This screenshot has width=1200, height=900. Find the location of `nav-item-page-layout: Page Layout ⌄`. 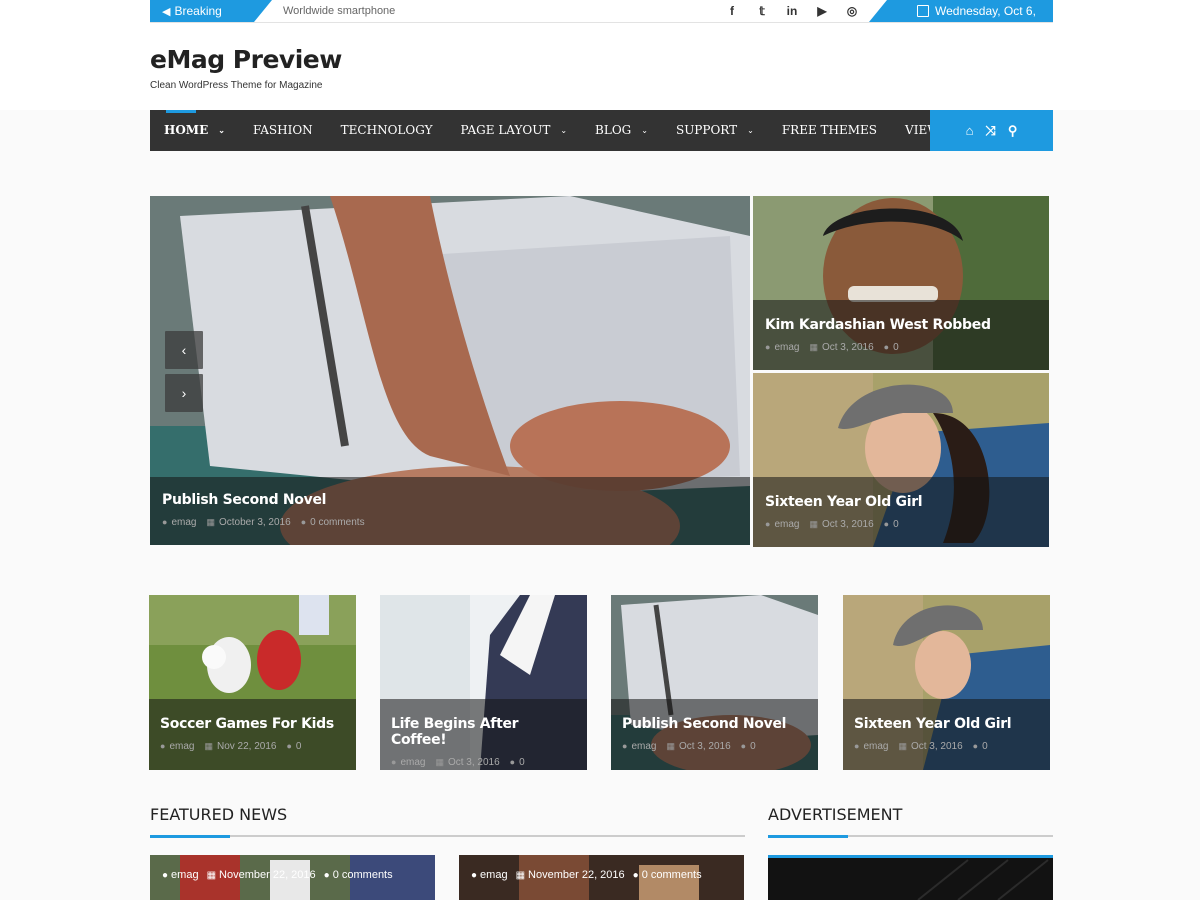

nav-item-page-layout: Page Layout ⌄ is located at coordinates (514, 130).